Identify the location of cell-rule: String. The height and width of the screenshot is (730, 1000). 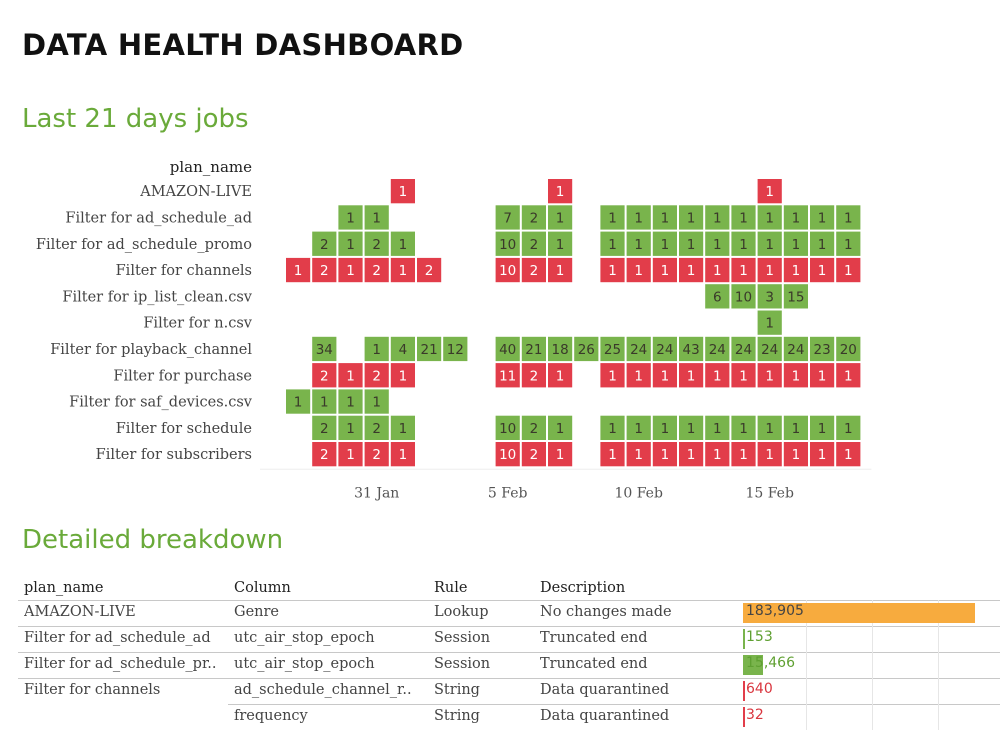
(457, 716).